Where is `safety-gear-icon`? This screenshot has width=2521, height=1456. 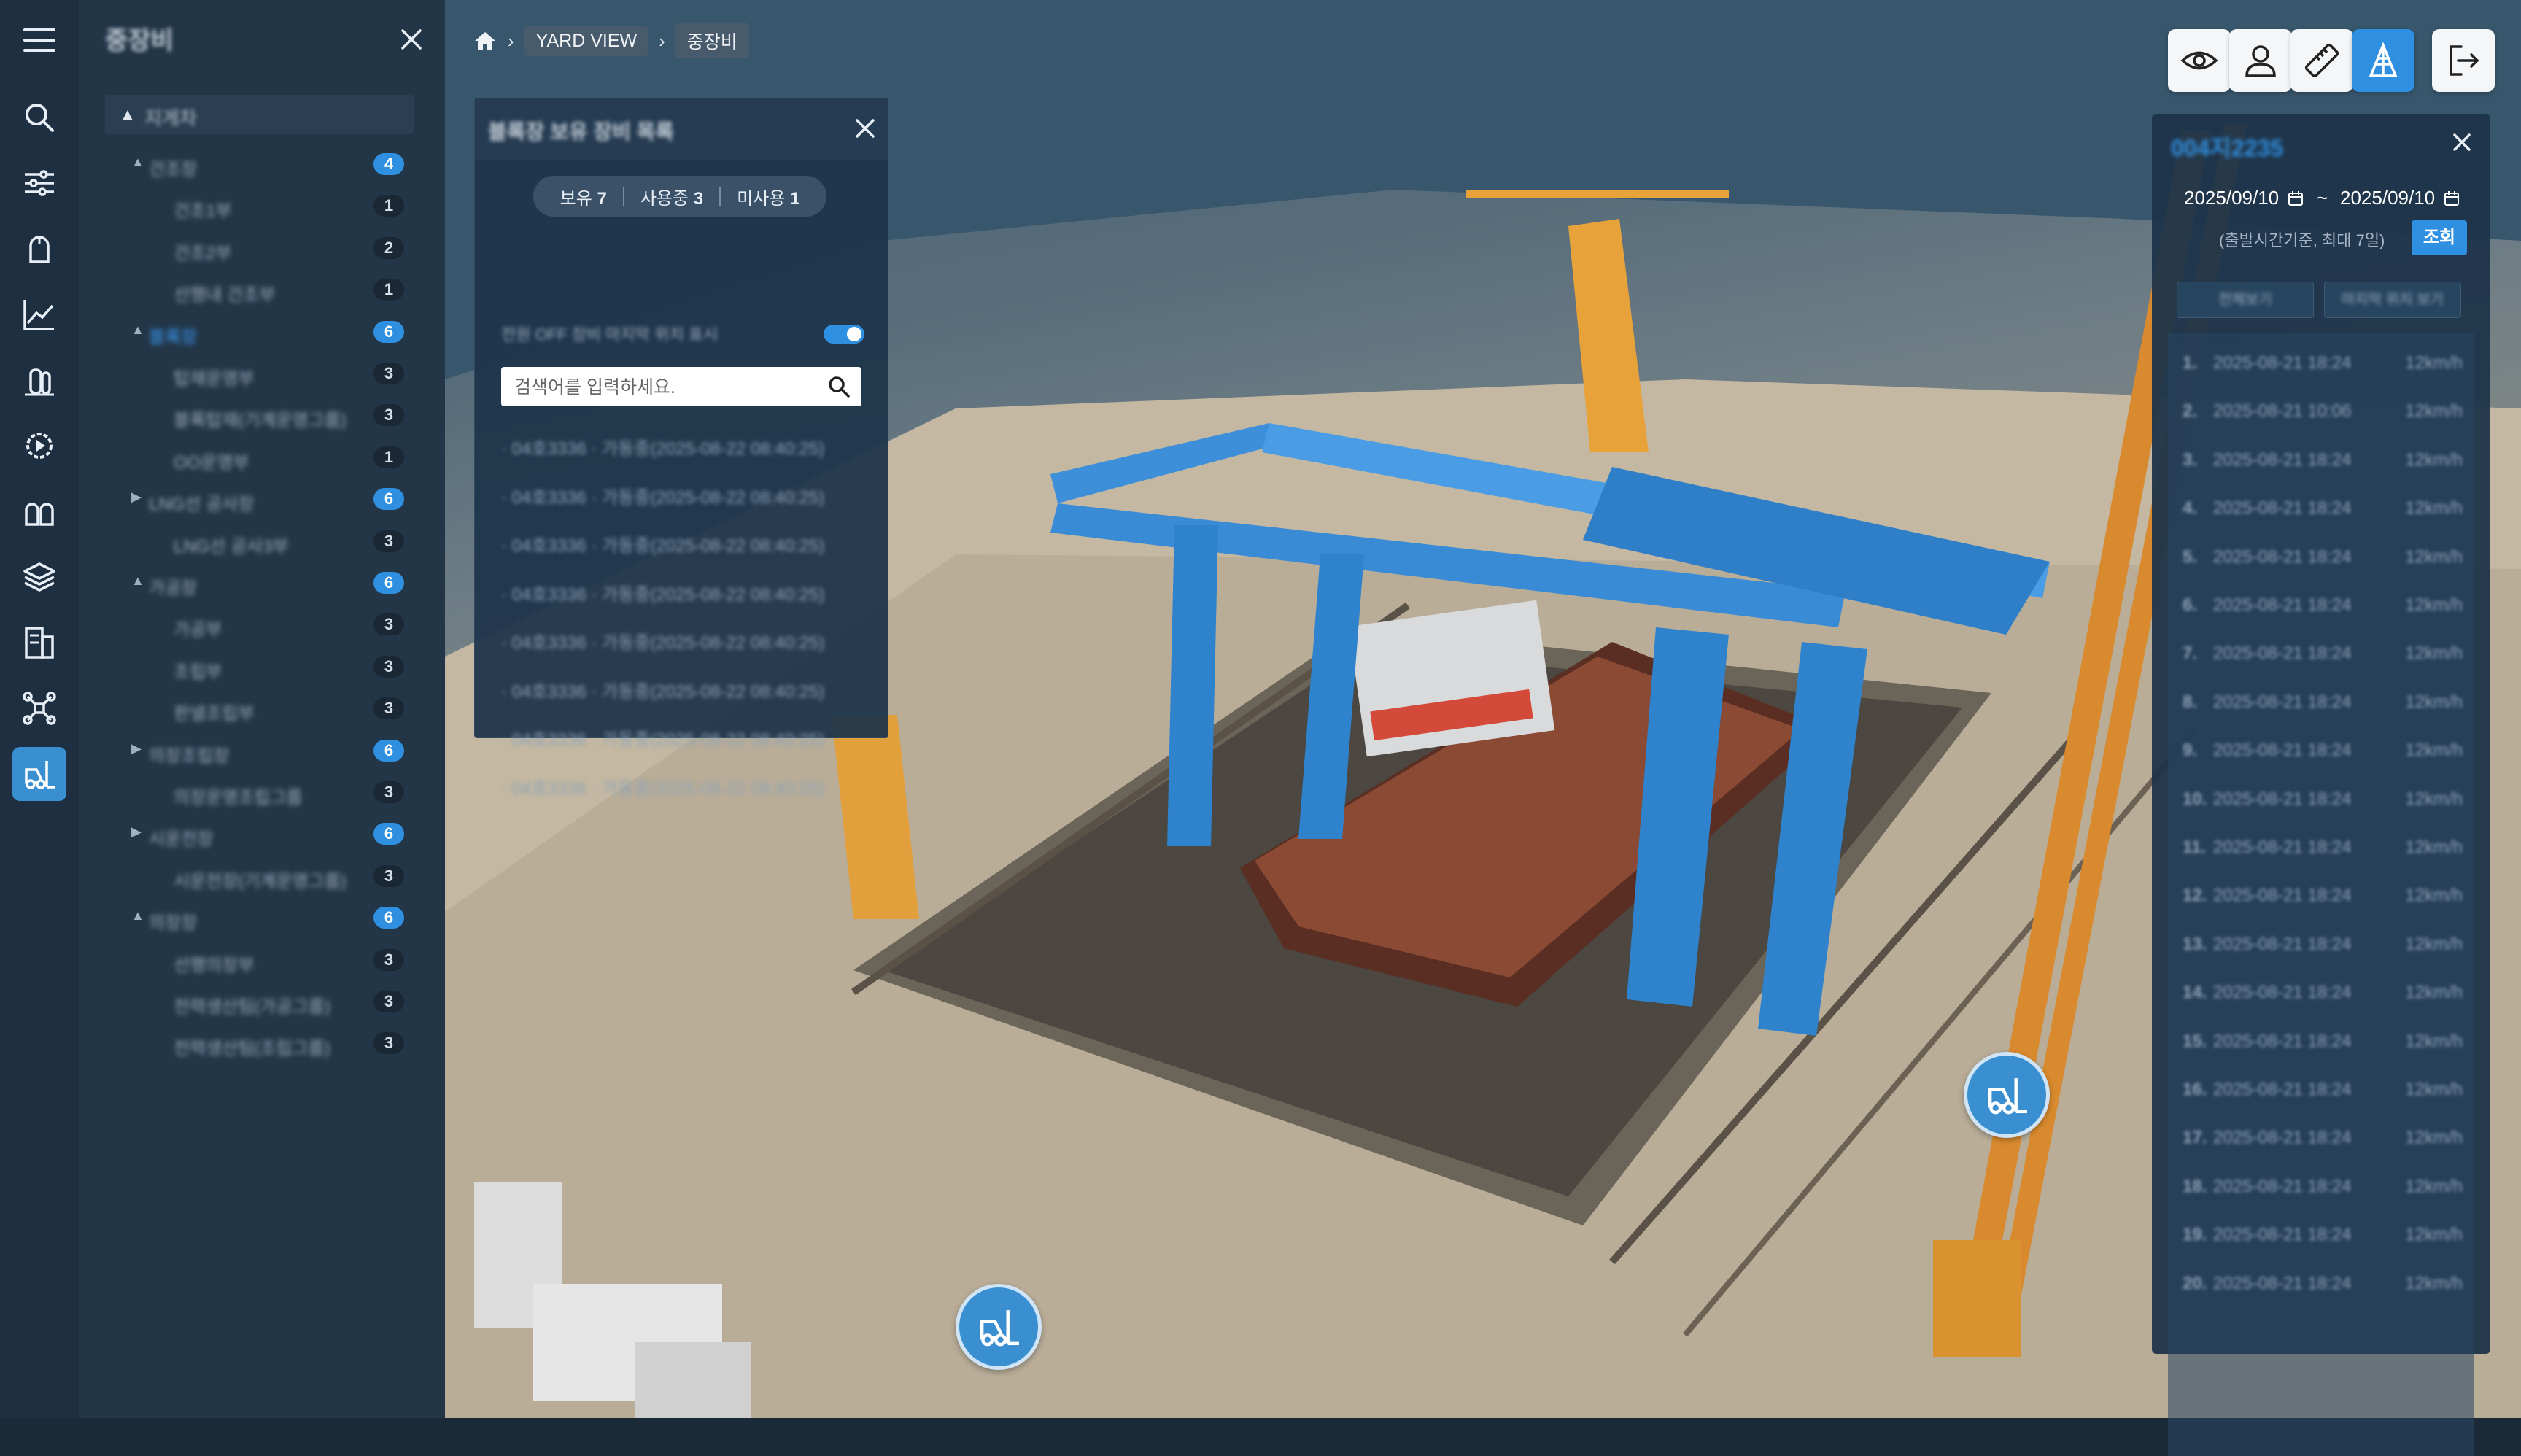
safety-gear-icon is located at coordinates (39, 511).